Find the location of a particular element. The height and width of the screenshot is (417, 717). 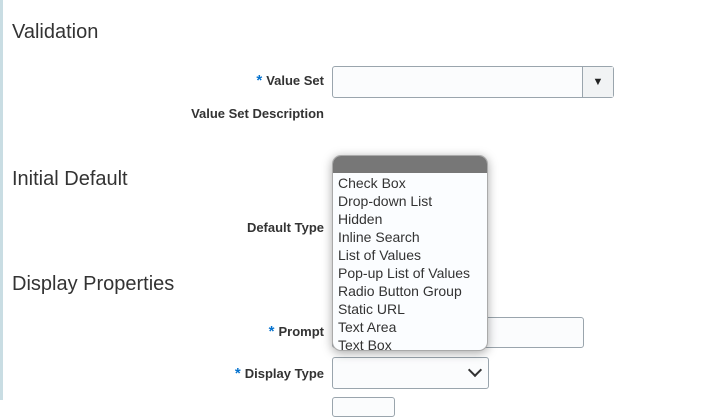

section-display-properties: Display Properties is located at coordinates (93, 284).